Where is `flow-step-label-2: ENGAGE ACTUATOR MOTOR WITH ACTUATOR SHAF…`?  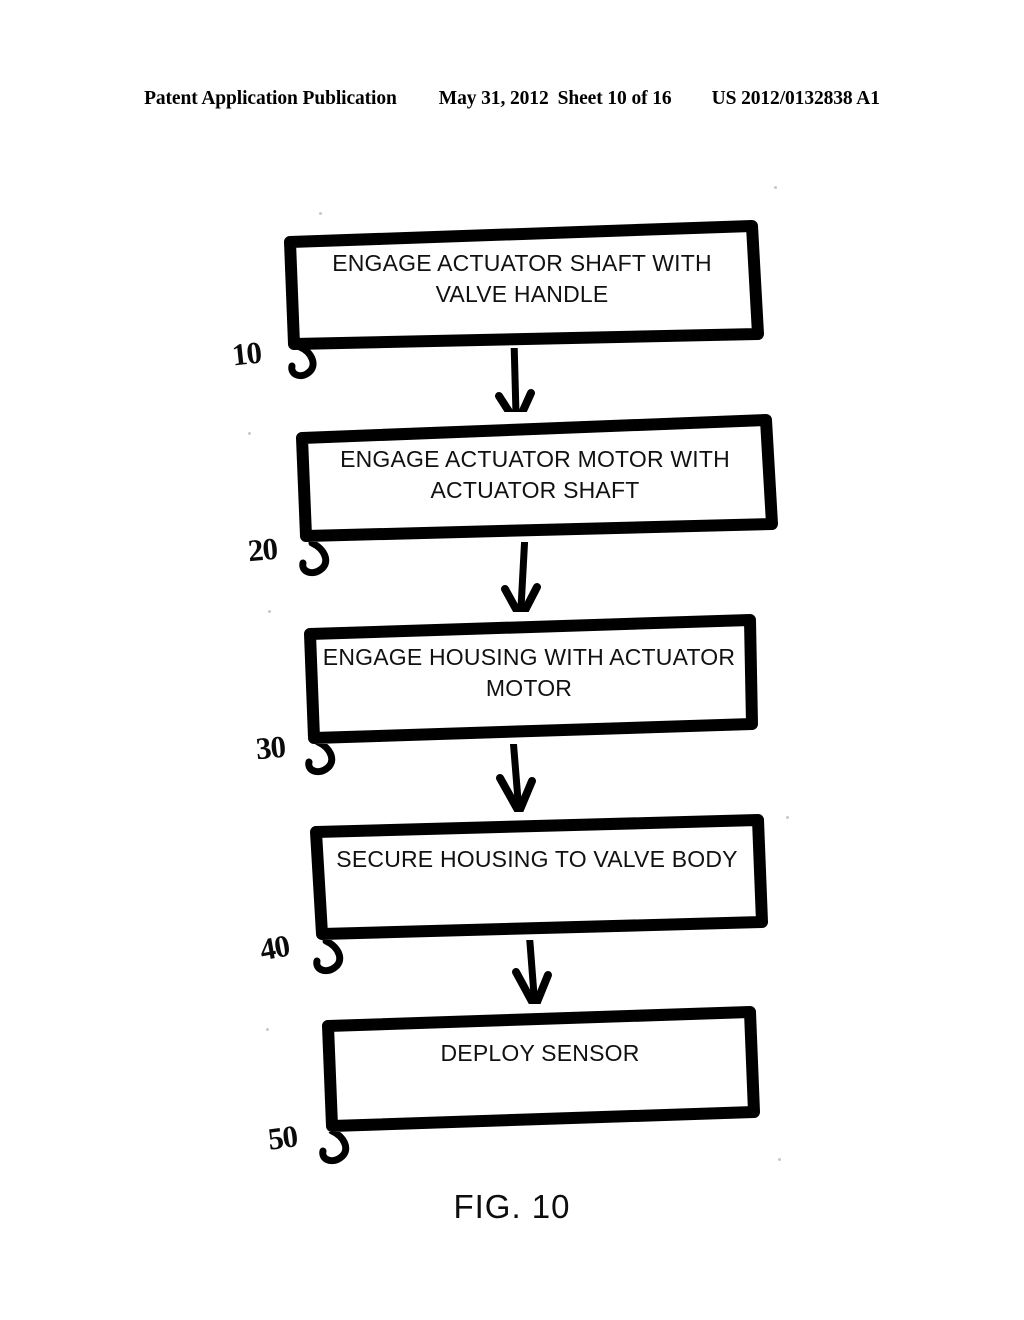 flow-step-label-2: ENGAGE ACTUATOR MOTOR WITH ACTUATOR SHAF… is located at coordinates (535, 474).